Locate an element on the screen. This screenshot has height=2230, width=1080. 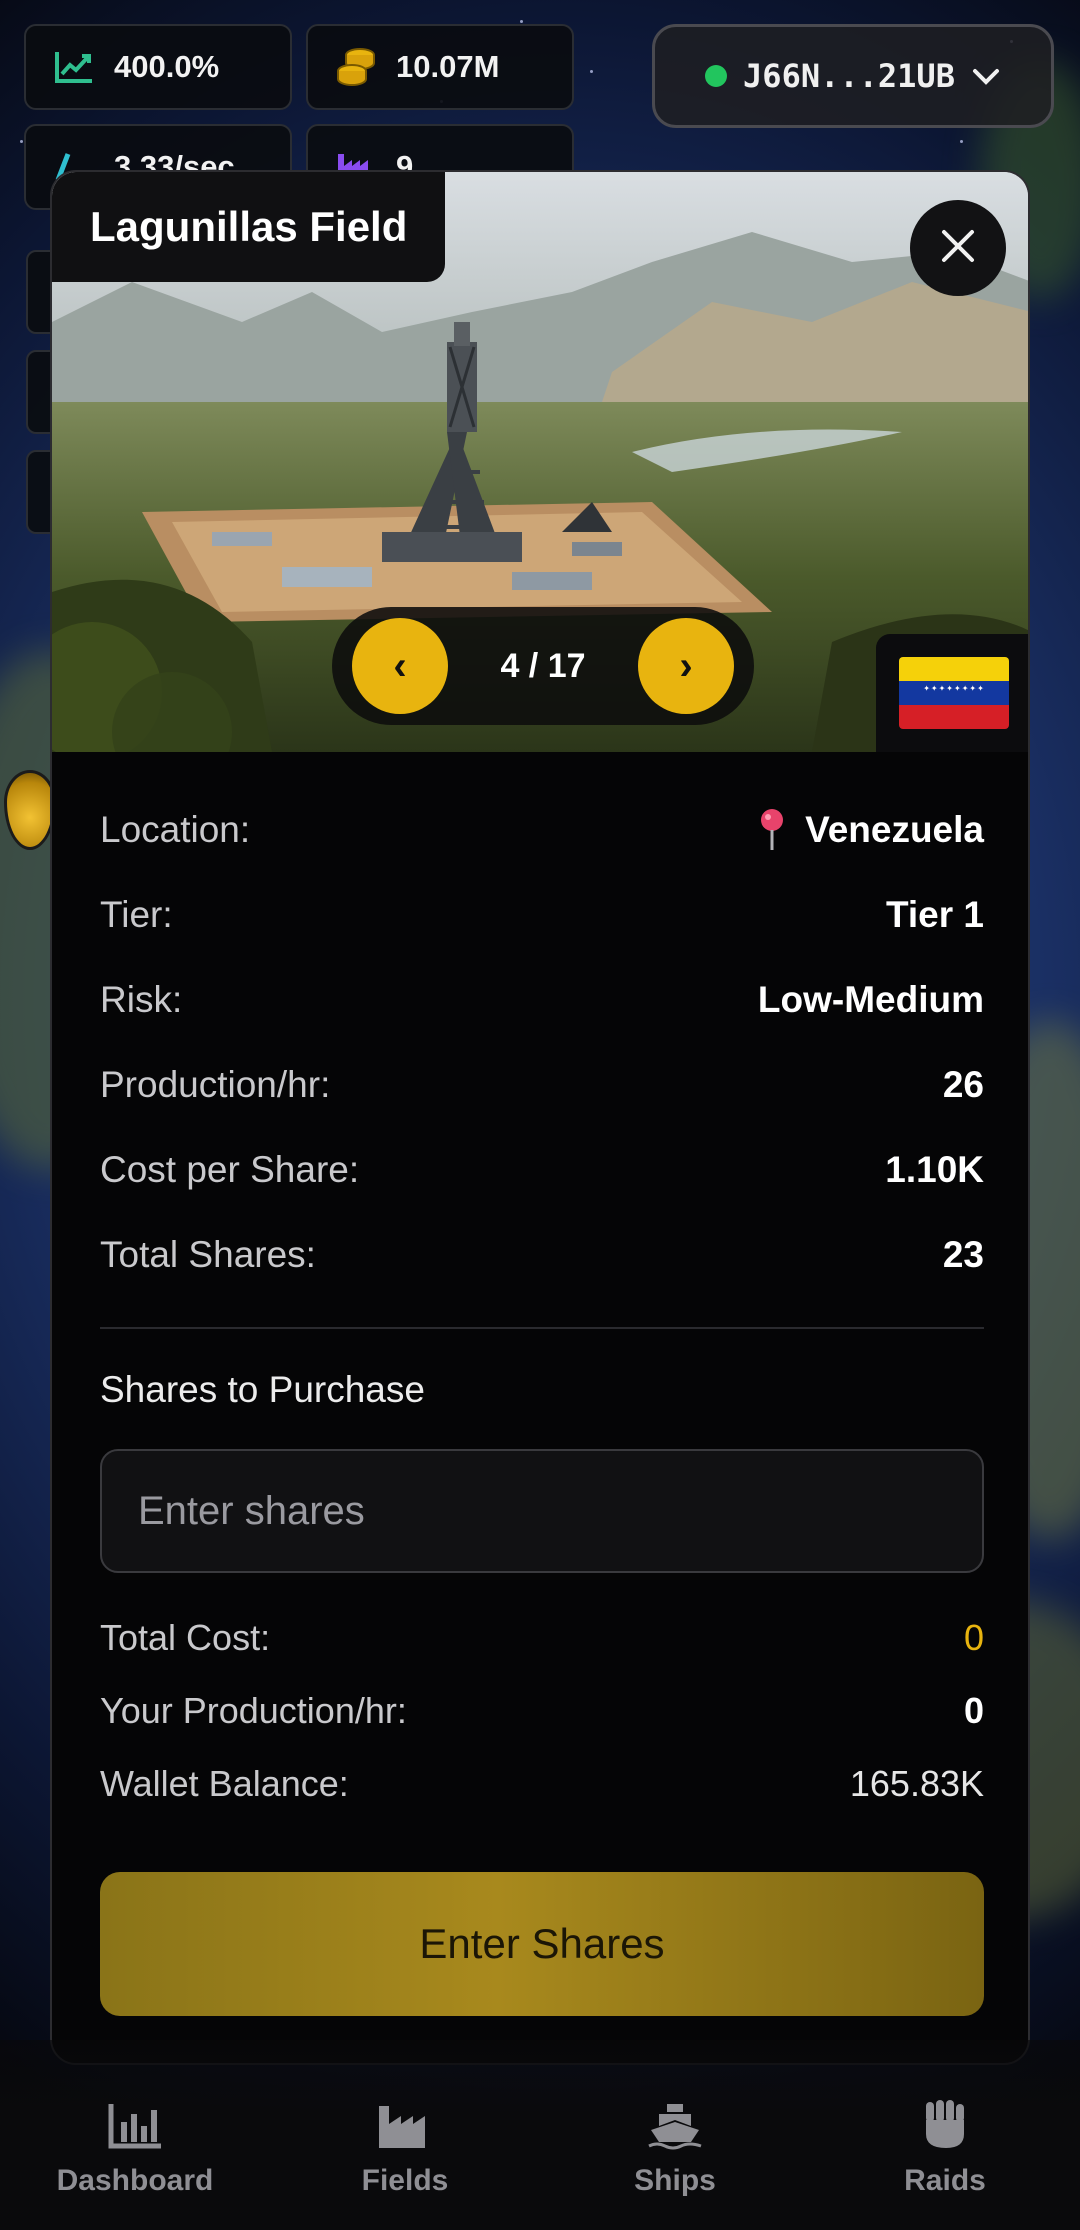
summary-row-total-cost: Total Cost: 0 is located at coordinates (542, 1637).